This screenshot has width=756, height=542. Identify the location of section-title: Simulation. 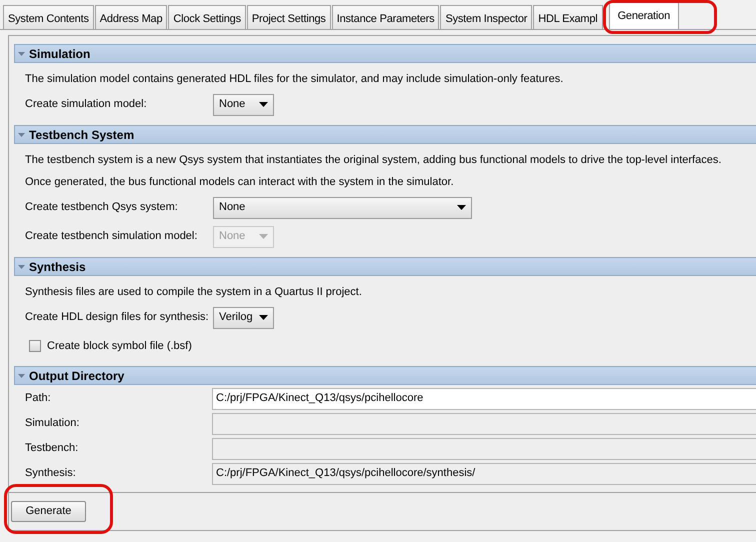
(59, 54).